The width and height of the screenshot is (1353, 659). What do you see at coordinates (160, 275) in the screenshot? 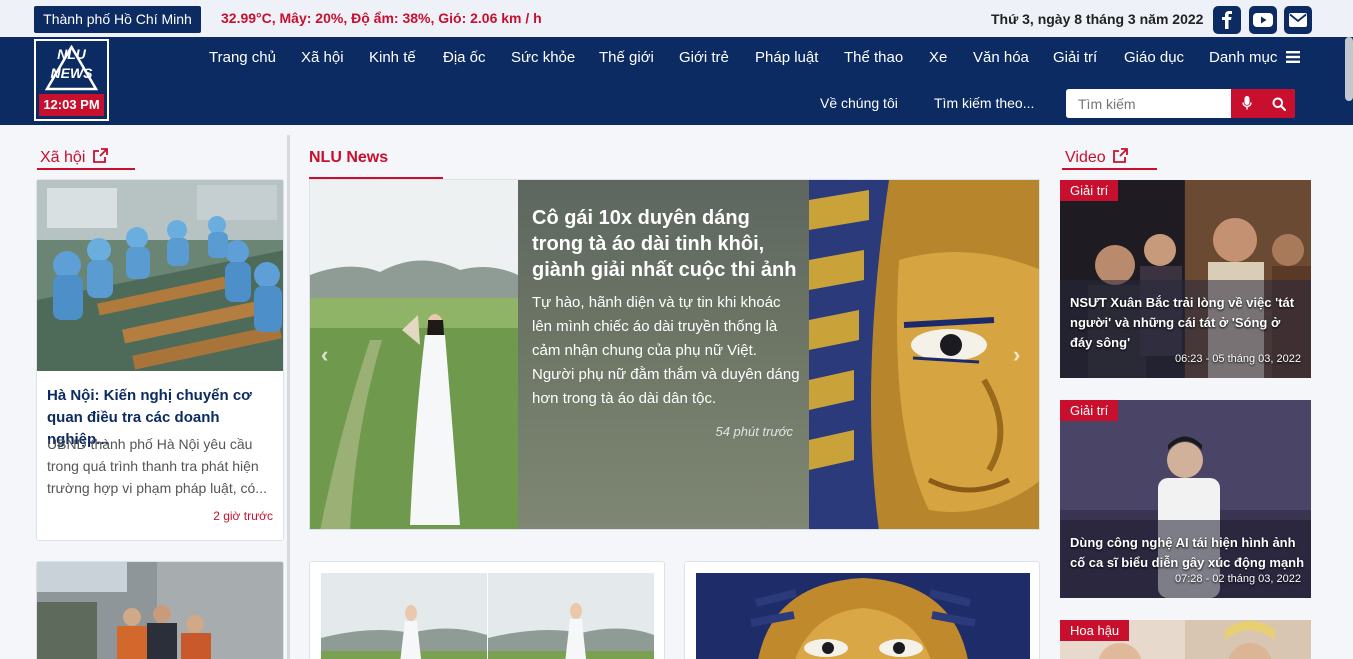
I see `news-card-image` at bounding box center [160, 275].